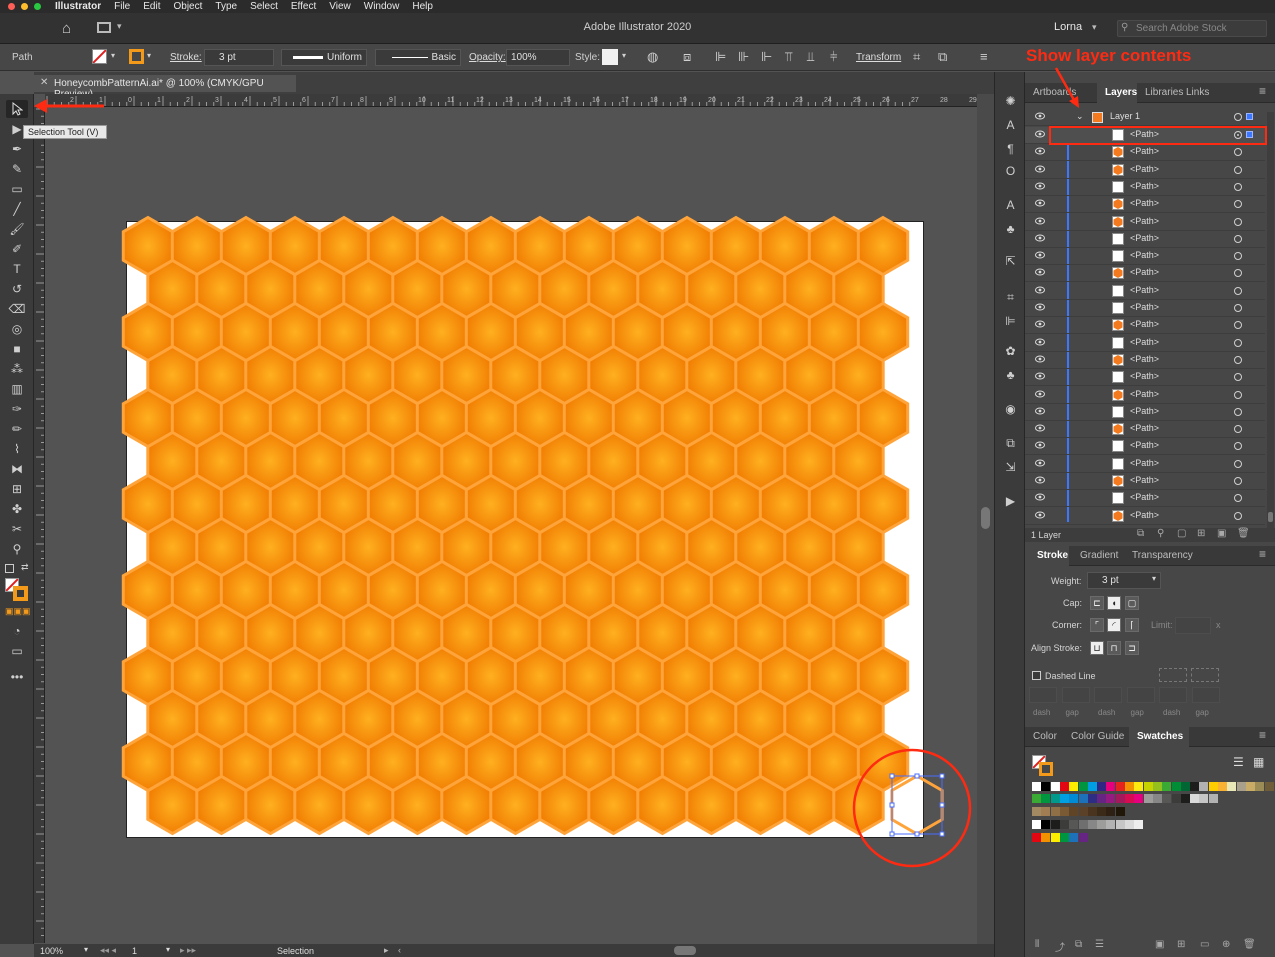 This screenshot has height=957, width=1275. I want to click on artboard-number-field: 1, so click(134, 951).